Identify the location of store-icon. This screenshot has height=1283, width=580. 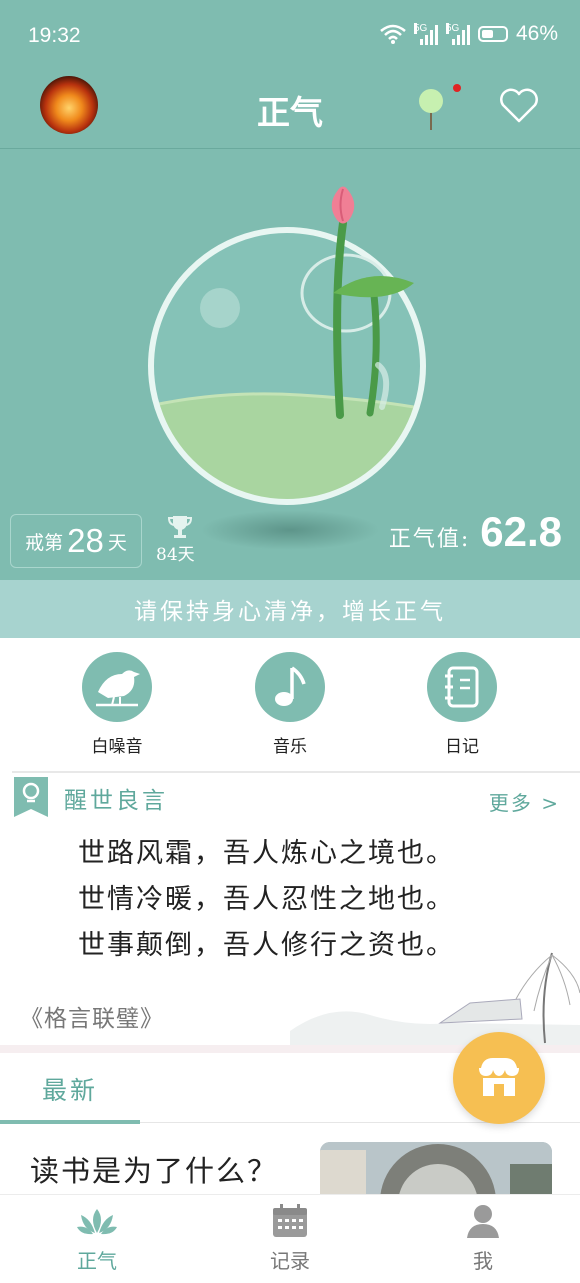
(499, 1077).